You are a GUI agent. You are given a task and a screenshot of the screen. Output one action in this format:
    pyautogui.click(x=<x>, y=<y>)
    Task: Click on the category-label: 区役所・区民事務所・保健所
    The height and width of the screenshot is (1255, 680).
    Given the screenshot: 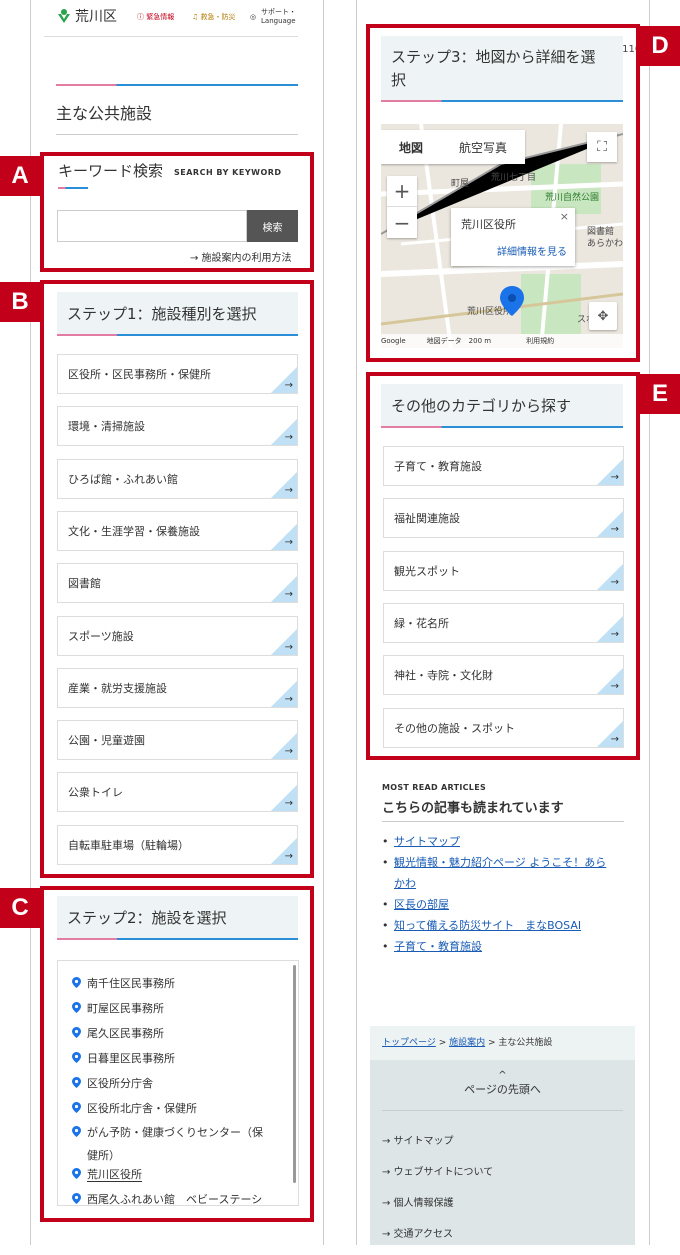 What is the action you would take?
    pyautogui.click(x=139, y=374)
    